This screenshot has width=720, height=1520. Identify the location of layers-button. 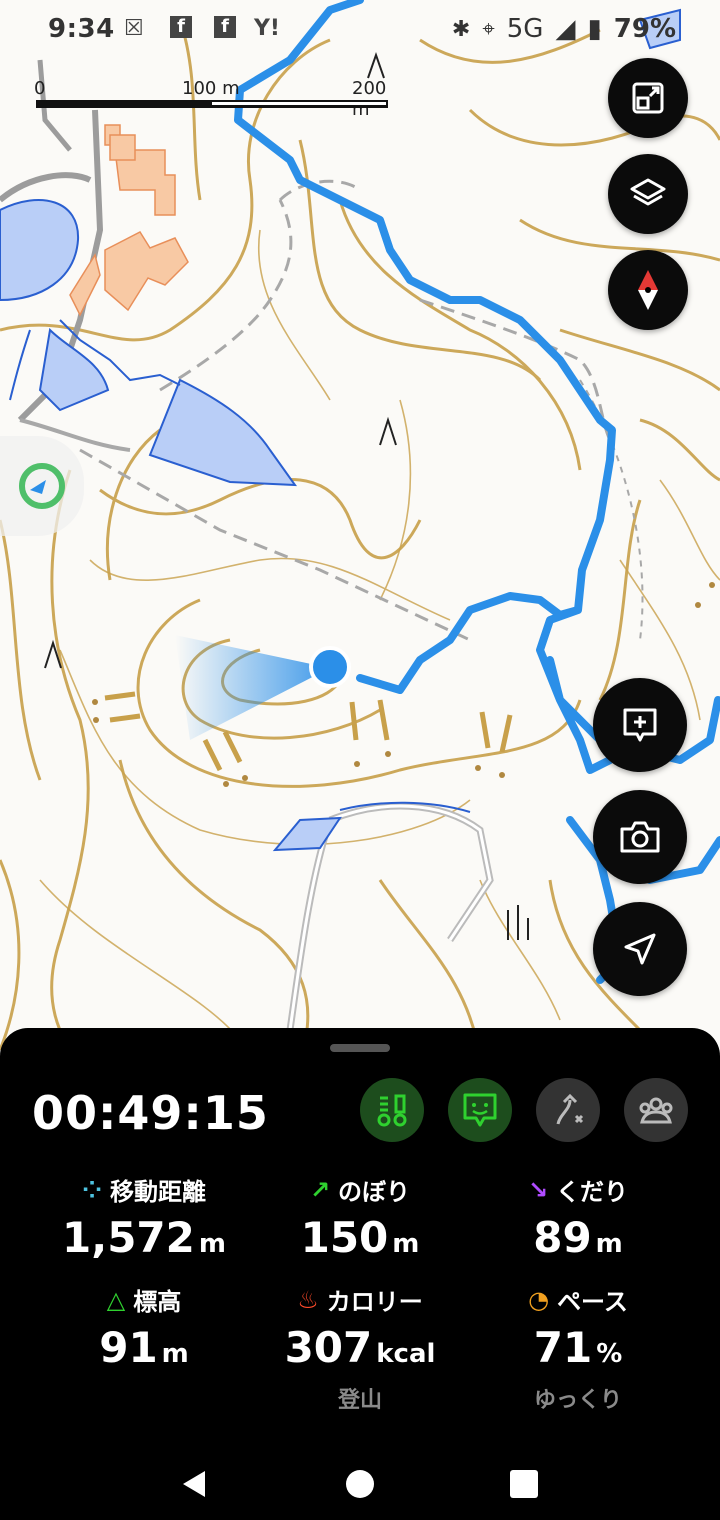
(648, 194).